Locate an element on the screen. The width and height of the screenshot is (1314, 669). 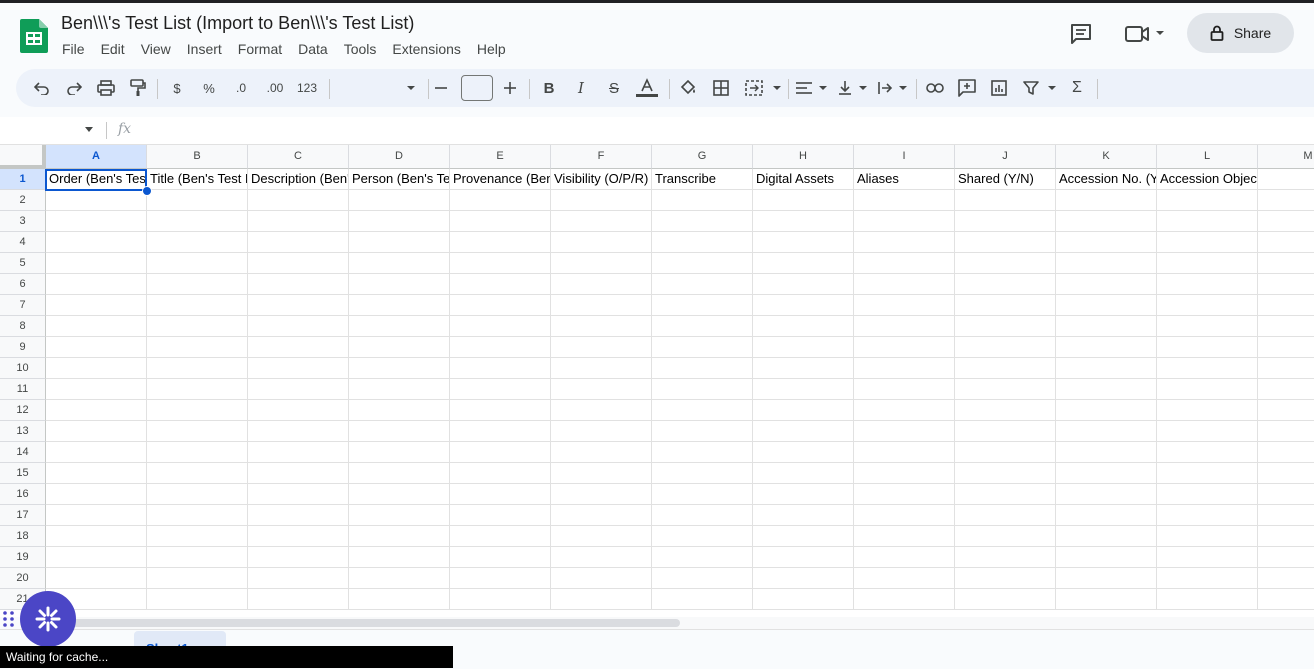
row-header-12: 12 is located at coordinates (23, 410).